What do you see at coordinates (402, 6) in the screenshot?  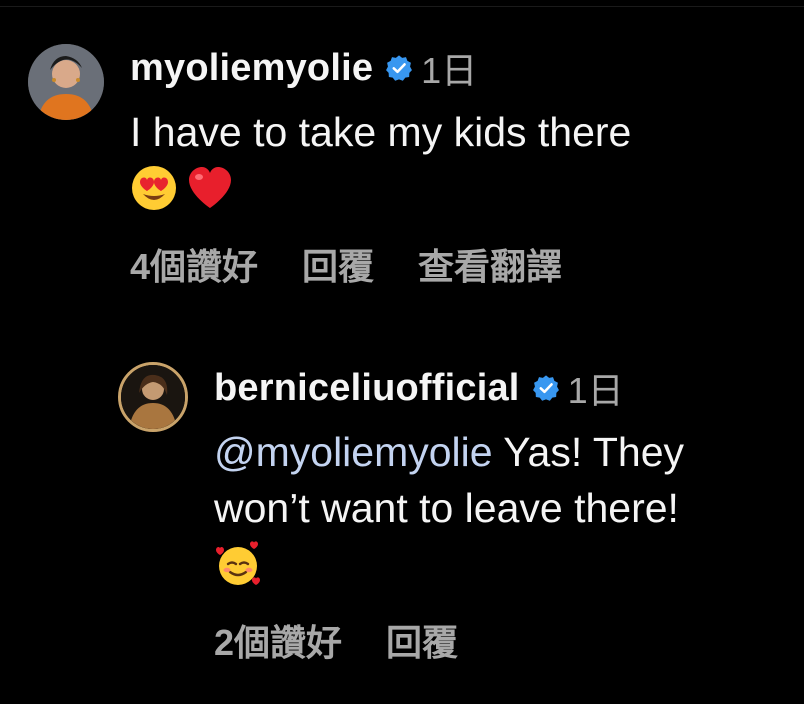 I see `divider` at bounding box center [402, 6].